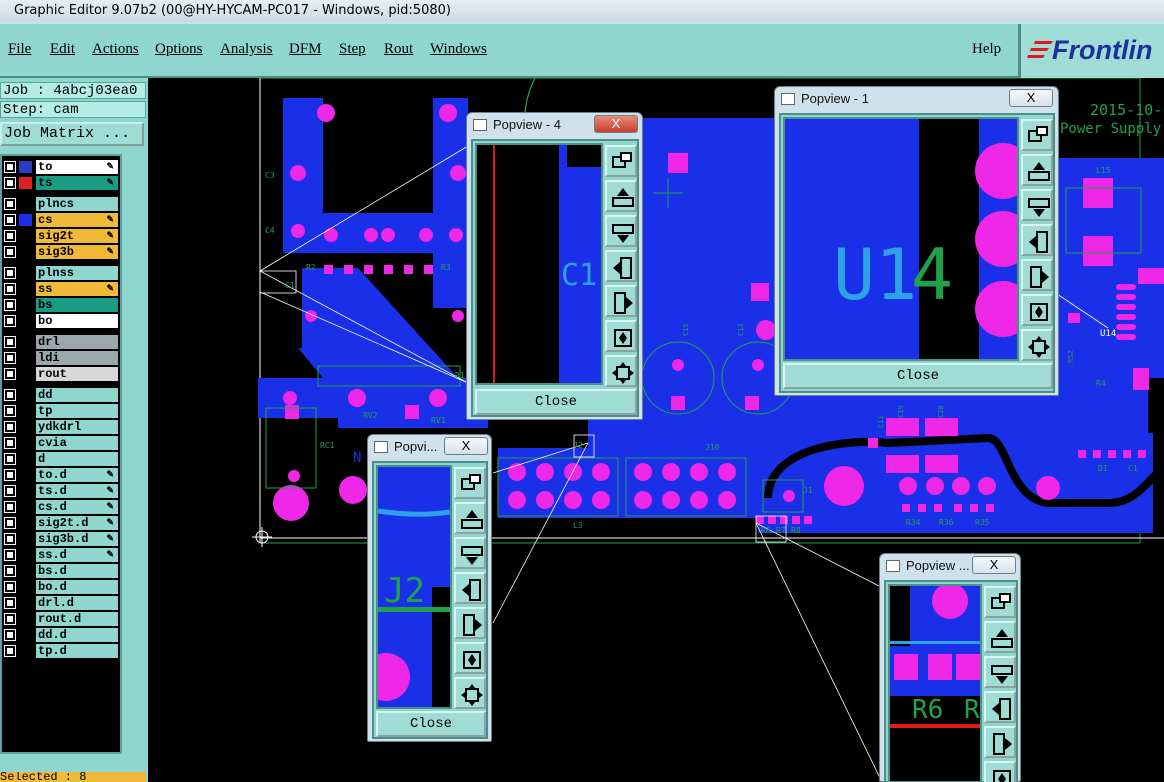  I want to click on layer-row: bs.d, so click(61, 571).